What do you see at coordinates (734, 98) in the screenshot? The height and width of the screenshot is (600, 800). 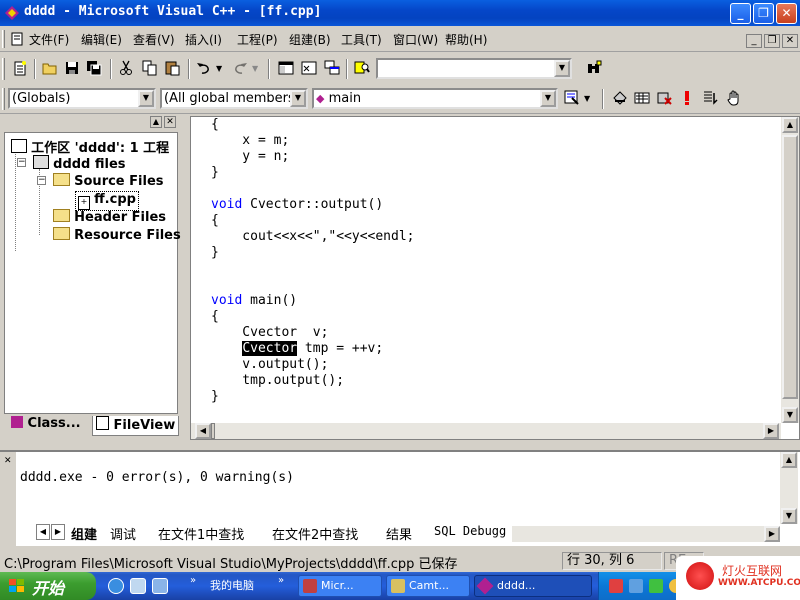 I see `breakpoint-hand-icon` at bounding box center [734, 98].